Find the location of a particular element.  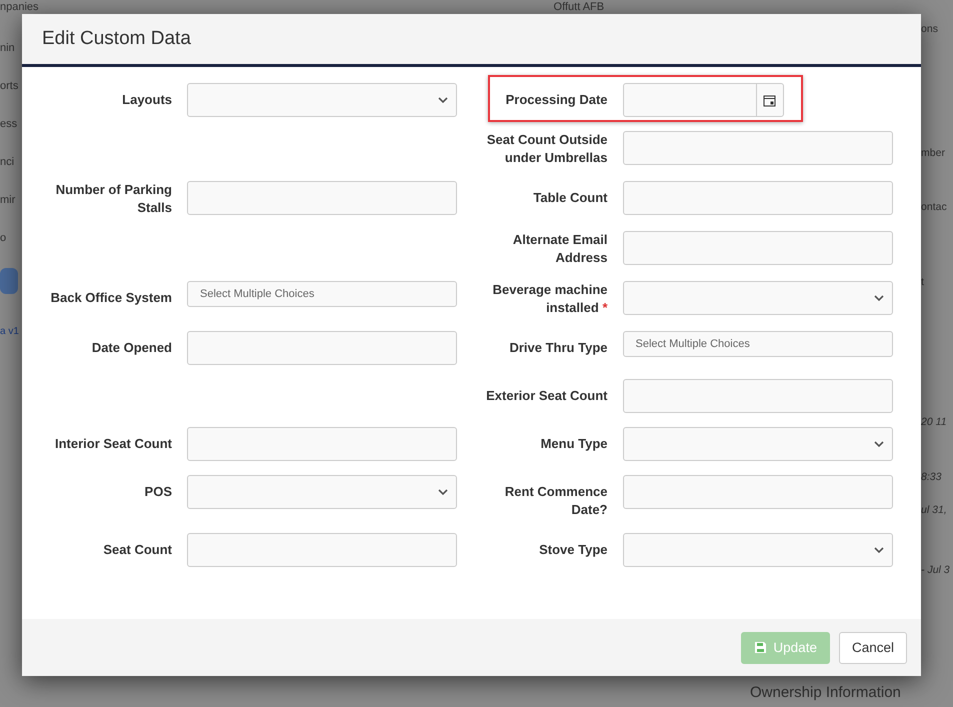

sidebar-item: ess is located at coordinates (11, 124).